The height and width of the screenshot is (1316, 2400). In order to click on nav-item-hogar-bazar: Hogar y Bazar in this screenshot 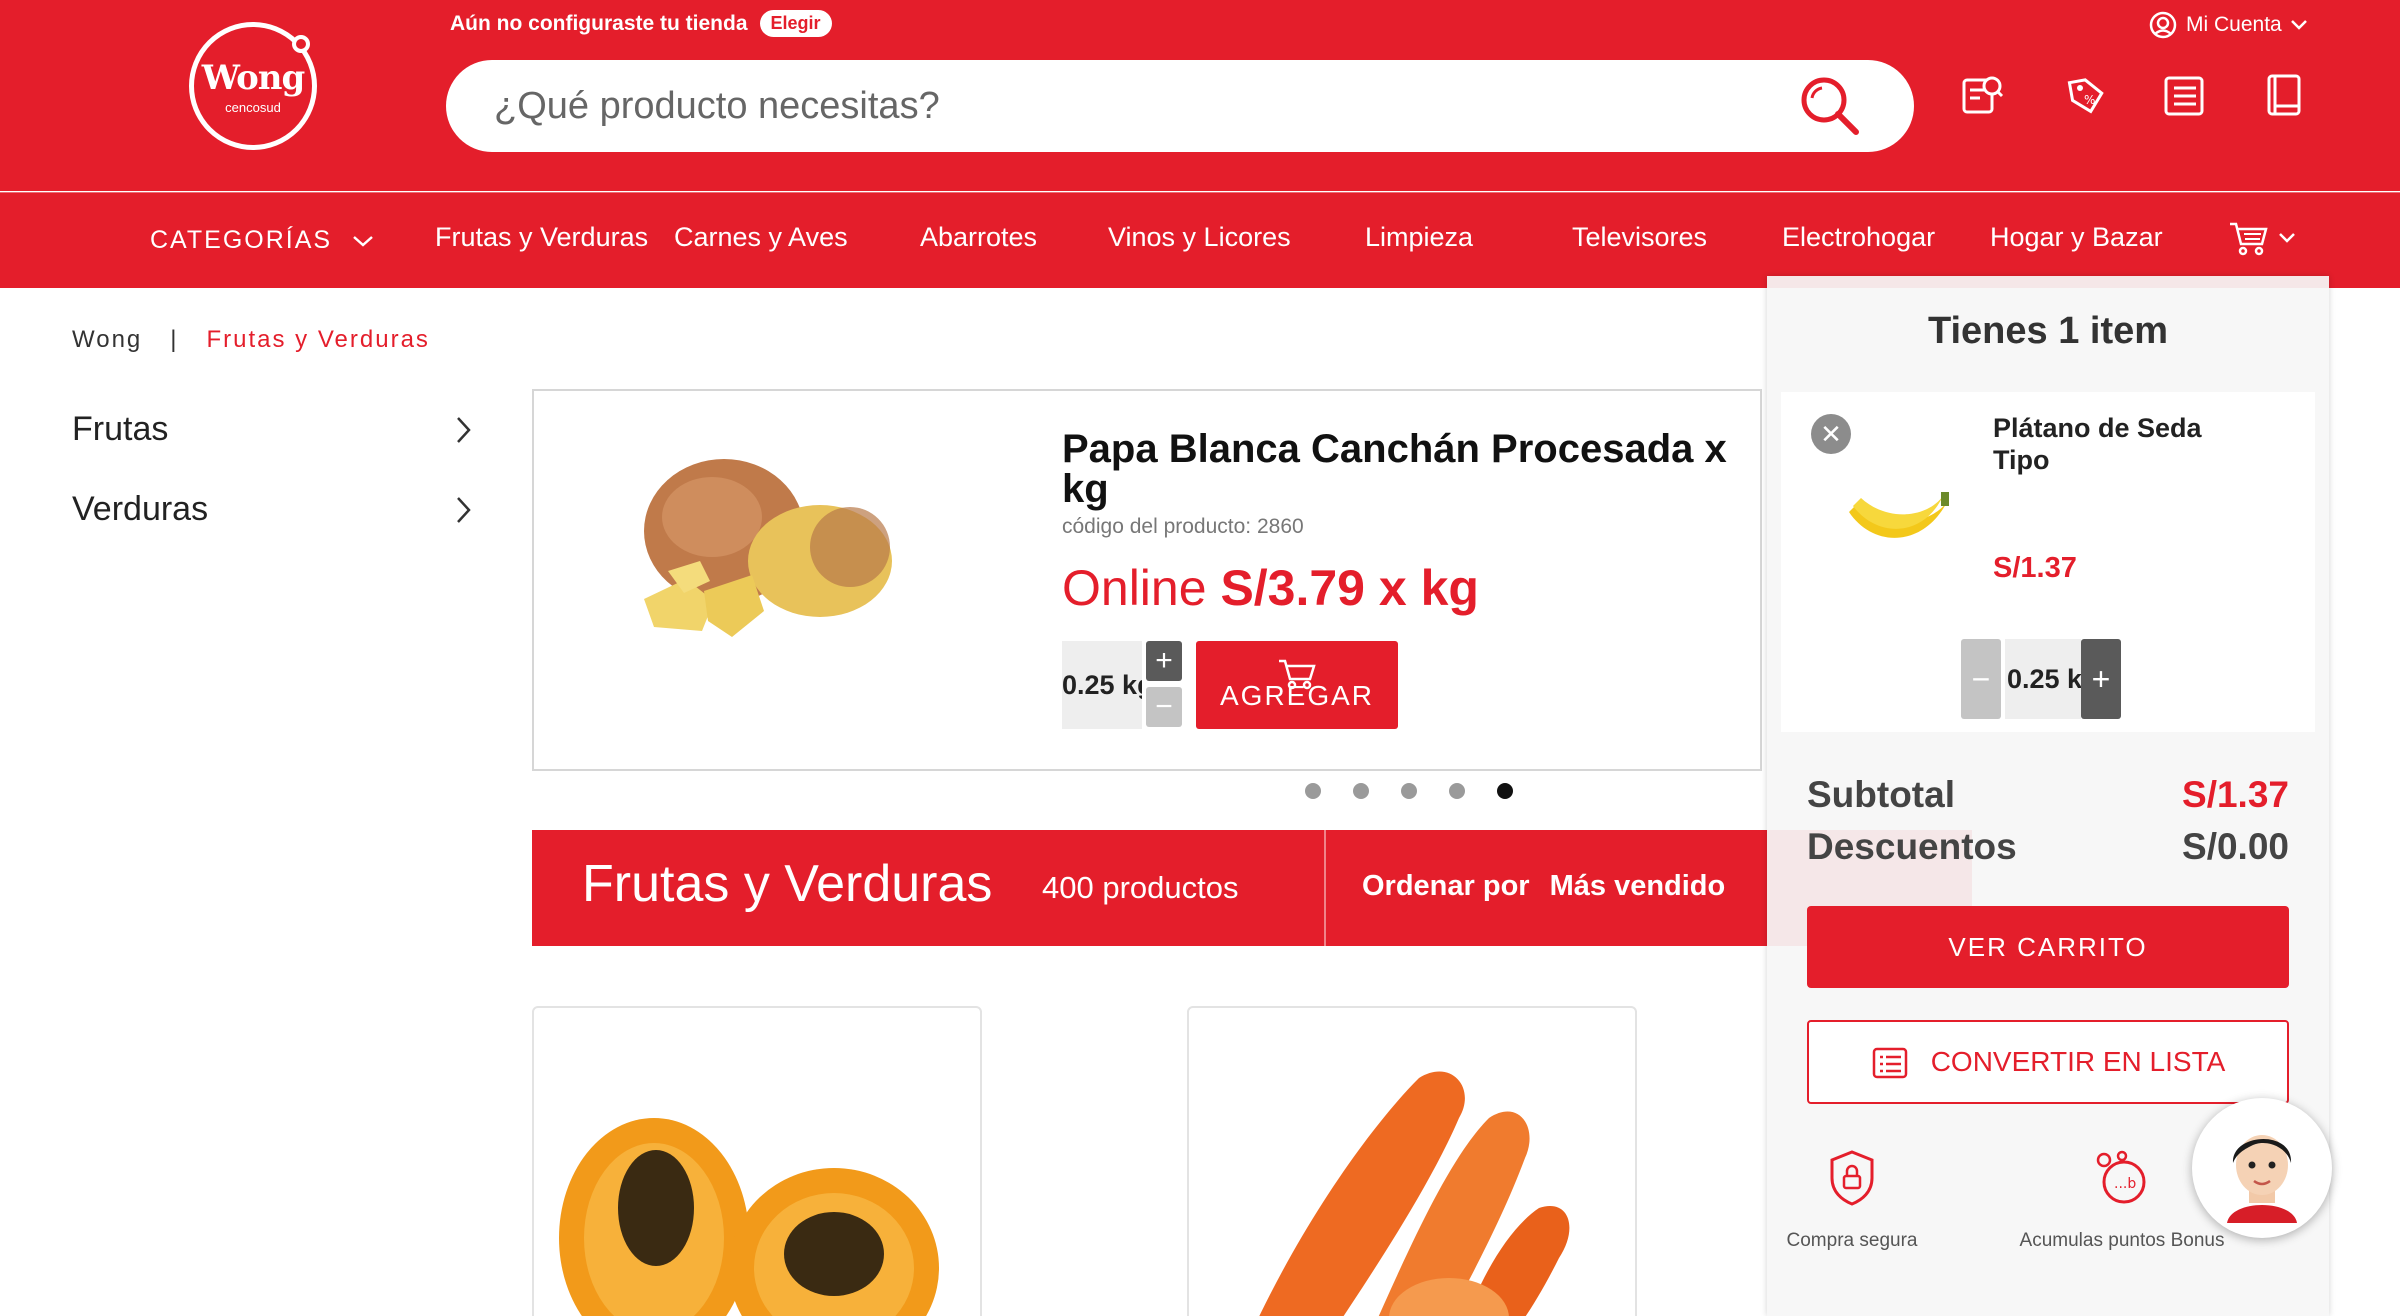, I will do `click(2076, 237)`.